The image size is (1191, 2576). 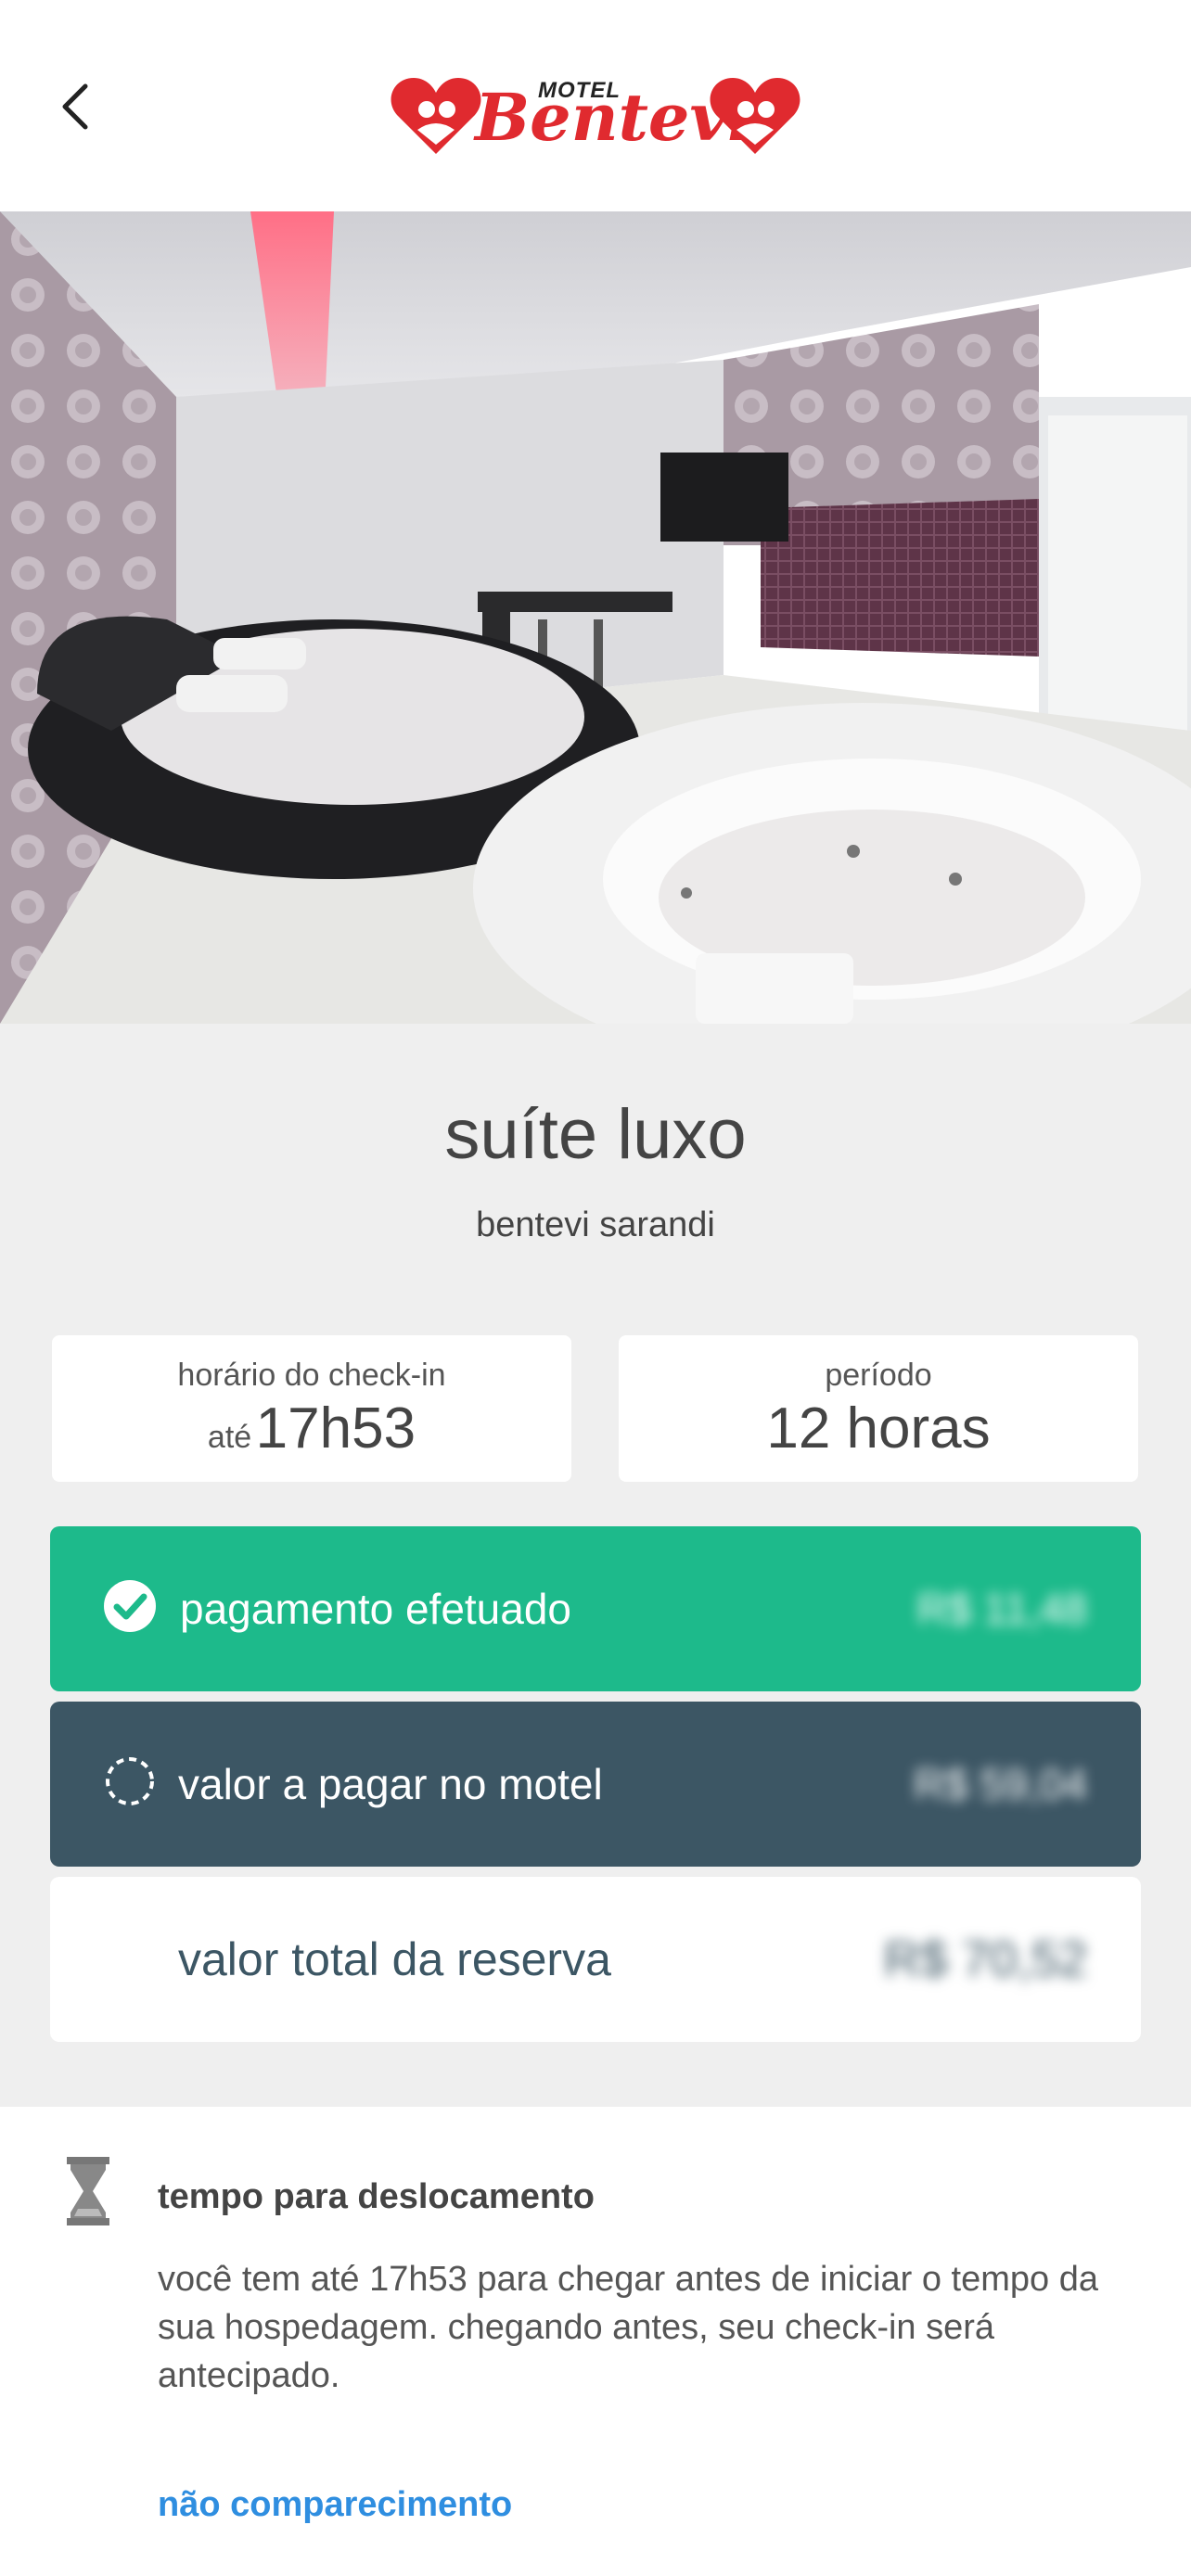 What do you see at coordinates (436, 116) in the screenshot?
I see `heart-left-icon` at bounding box center [436, 116].